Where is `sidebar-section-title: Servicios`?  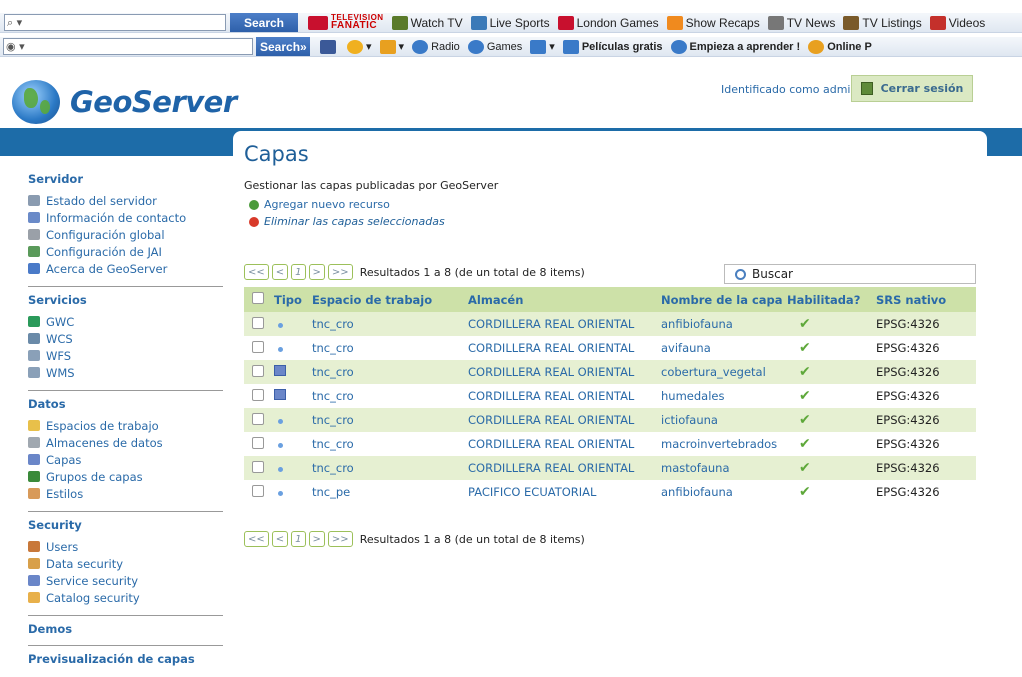
sidebar-section-title: Servicios is located at coordinates (128, 300).